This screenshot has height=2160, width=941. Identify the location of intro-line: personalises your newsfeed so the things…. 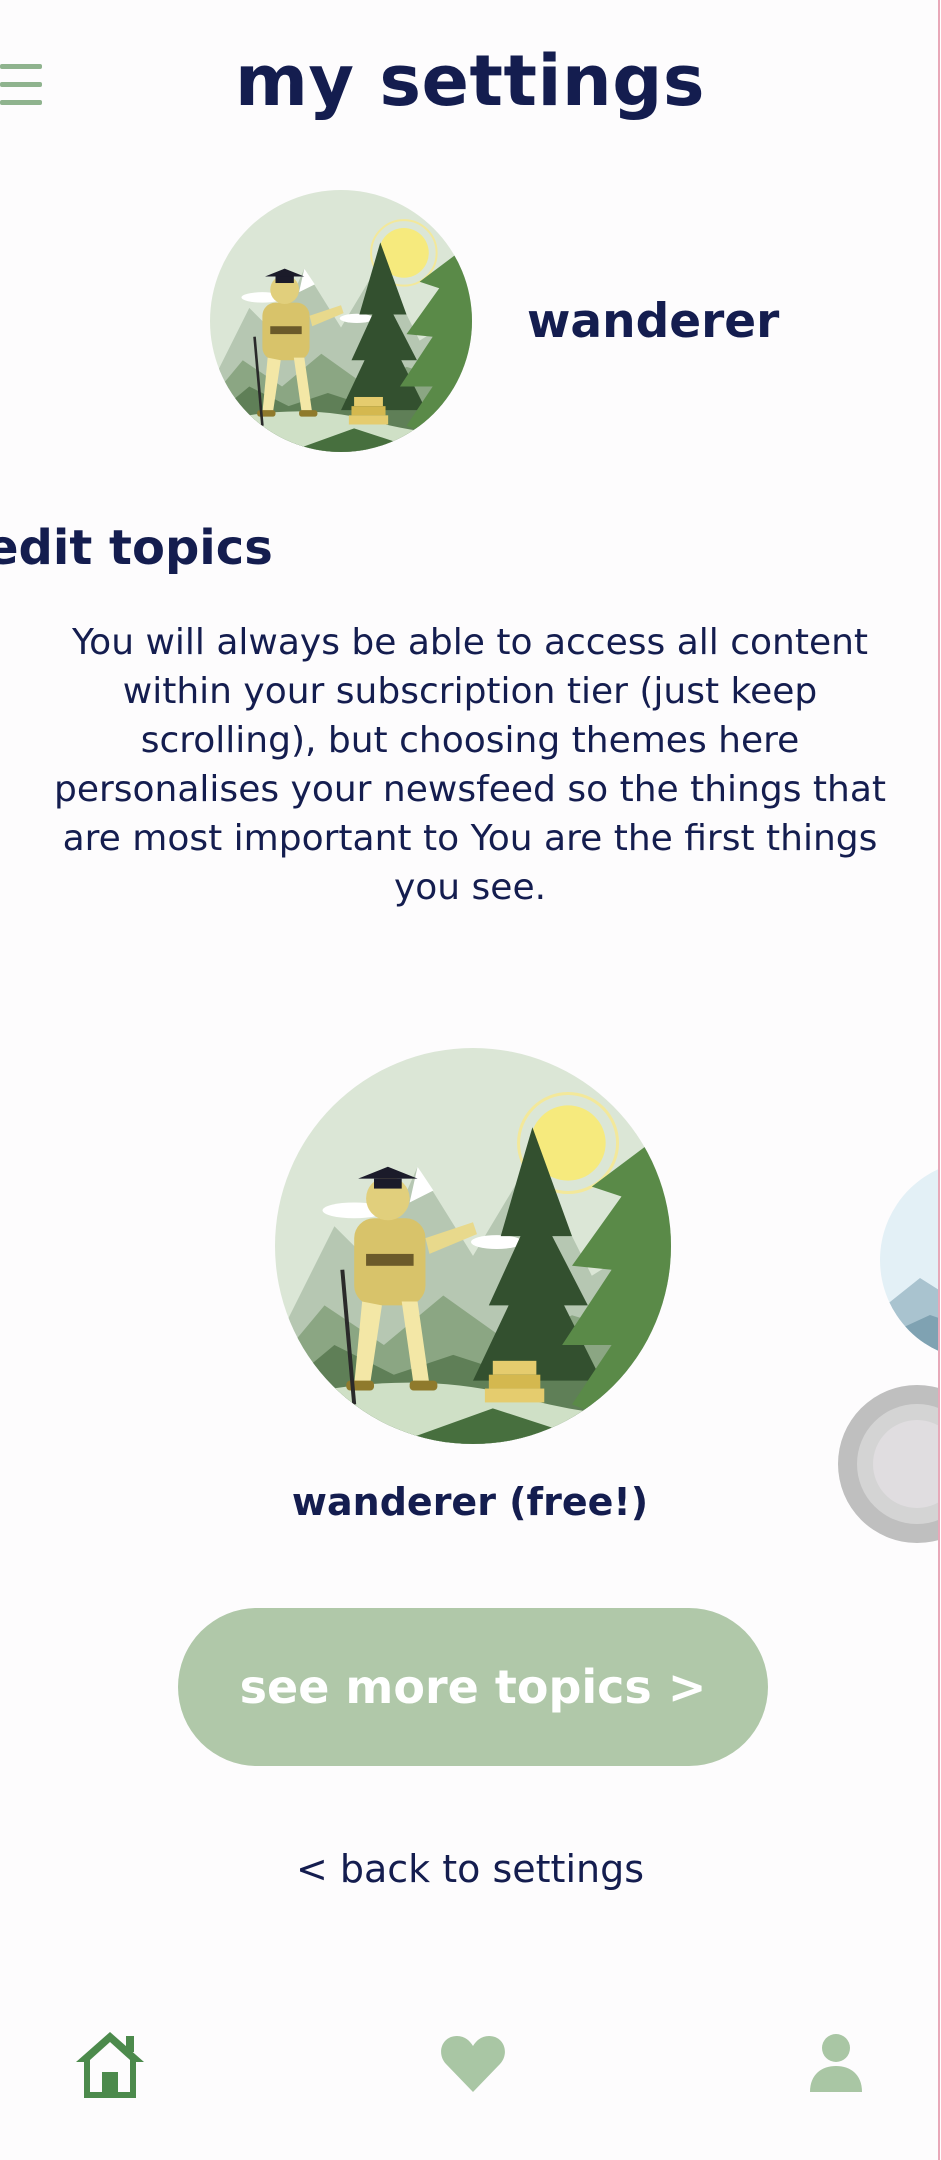
(470, 789).